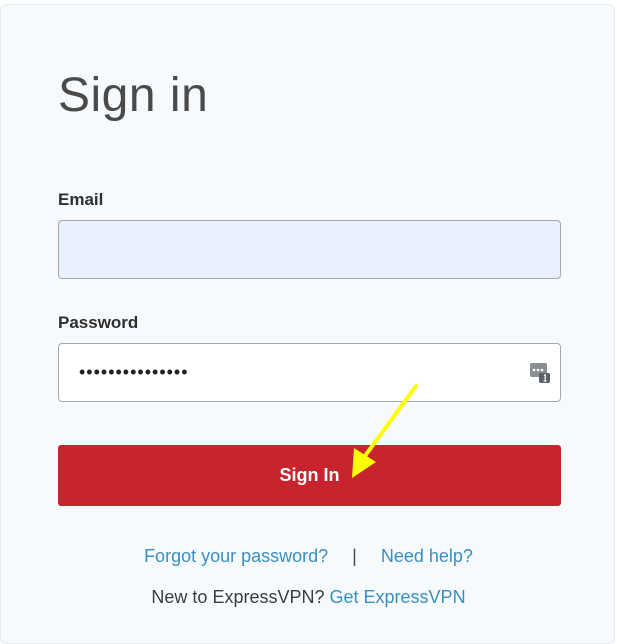  What do you see at coordinates (540, 373) in the screenshot?
I see `password-manager-key-icon` at bounding box center [540, 373].